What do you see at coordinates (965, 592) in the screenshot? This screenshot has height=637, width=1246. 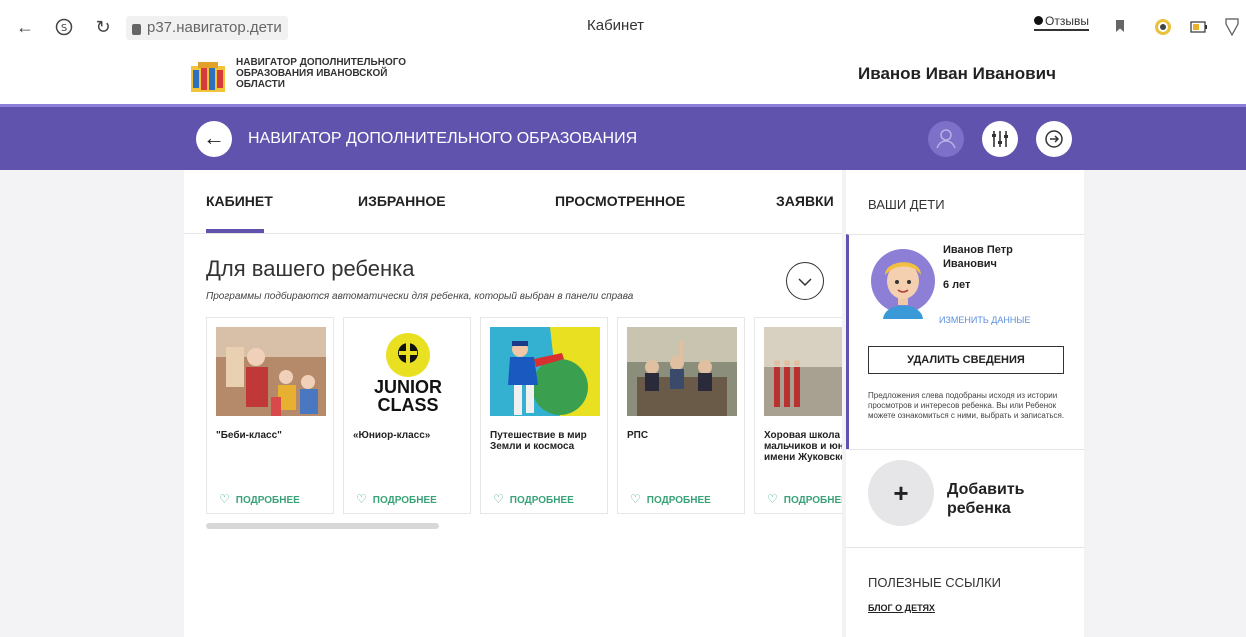 I see `useful-links: ПОЛЕЗНЫЕ ССЫЛКИ БЛОГ О ДЕТЯХ` at bounding box center [965, 592].